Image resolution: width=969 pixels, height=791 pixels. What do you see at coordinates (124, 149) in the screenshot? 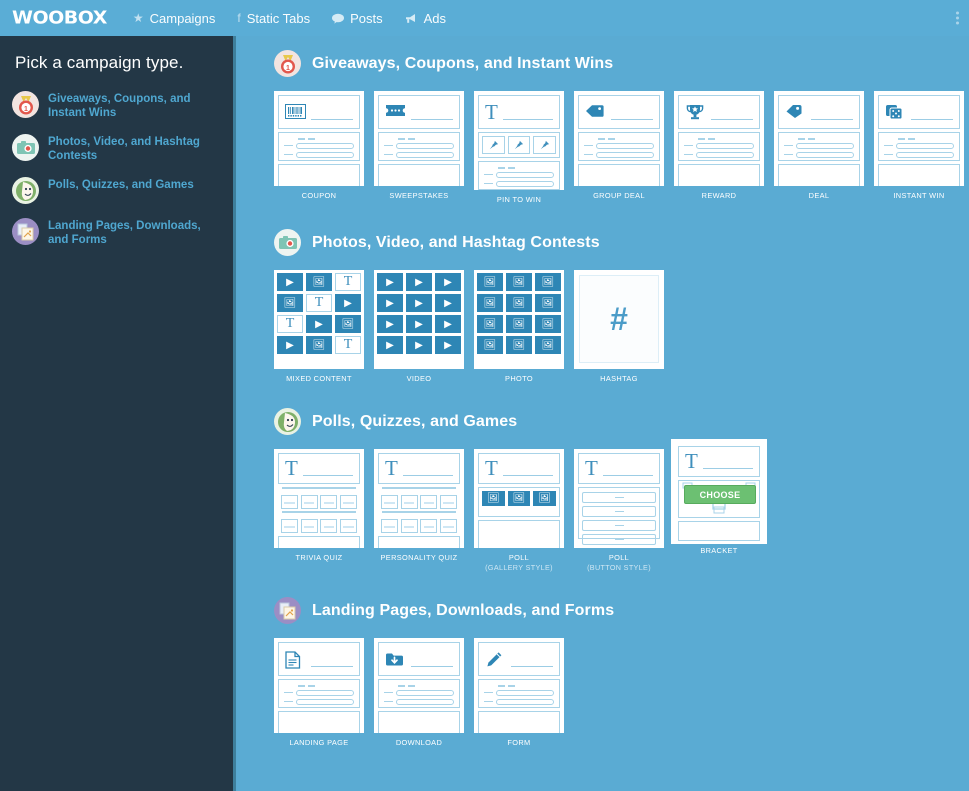
I see `sidebar-item-label: Photos, Video, and Hashtag Contests` at bounding box center [124, 149].